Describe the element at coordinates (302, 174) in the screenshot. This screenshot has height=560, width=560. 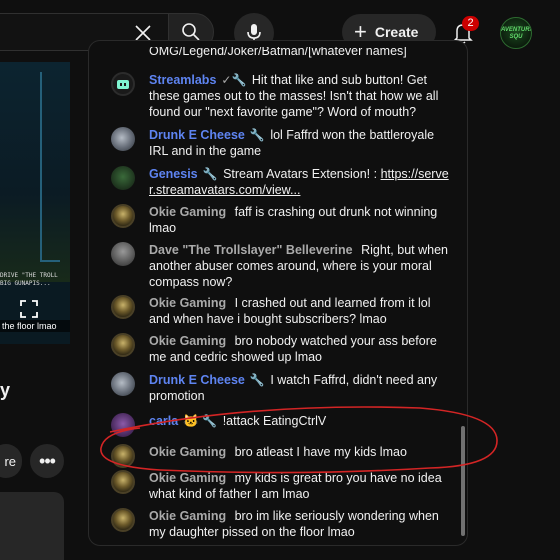
I see `message-text: Stream Avatars Extension! :` at that location.